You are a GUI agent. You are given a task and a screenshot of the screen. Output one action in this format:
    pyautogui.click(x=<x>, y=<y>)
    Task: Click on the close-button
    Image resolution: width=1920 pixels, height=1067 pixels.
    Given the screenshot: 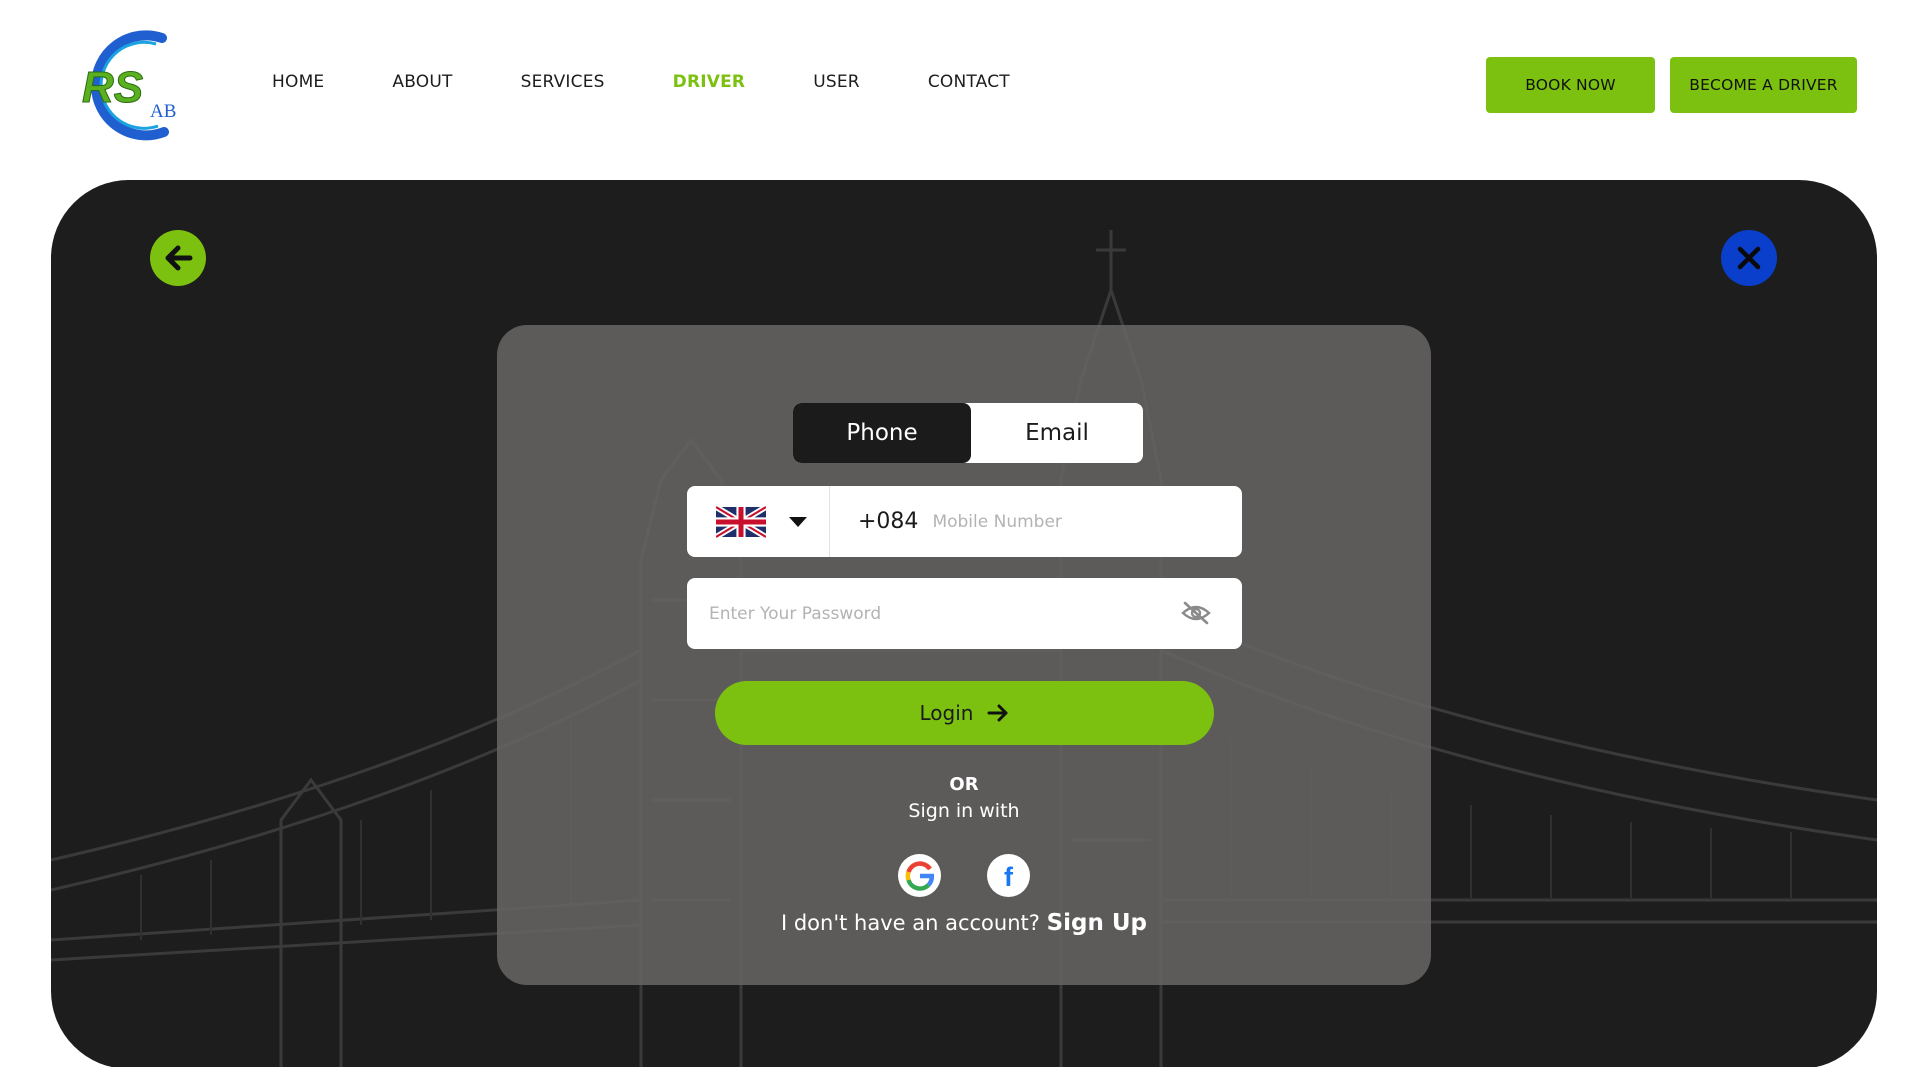 What is the action you would take?
    pyautogui.click(x=1749, y=258)
    